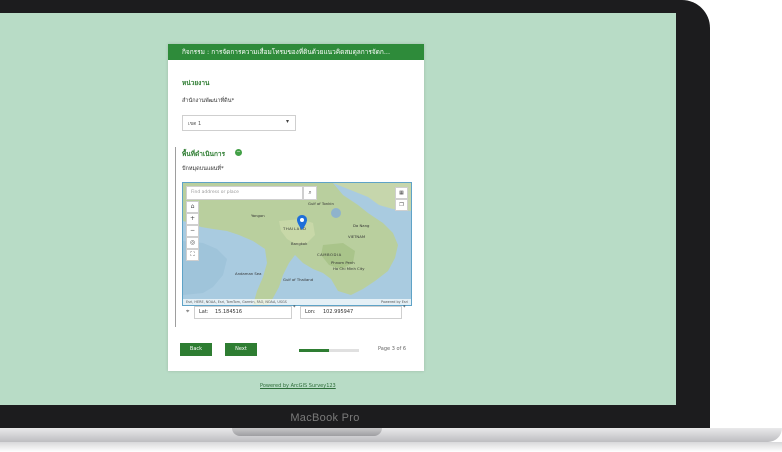 The image size is (782, 452). I want to click on map-label-cambodia: CAMBODIA, so click(329, 254).